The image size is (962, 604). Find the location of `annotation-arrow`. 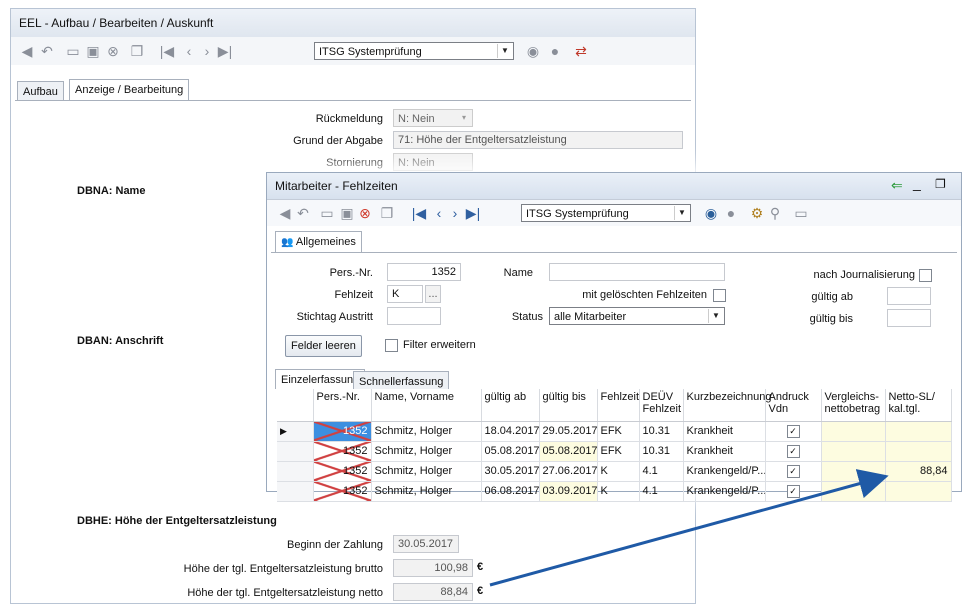

annotation-arrow is located at coordinates (689, 528).